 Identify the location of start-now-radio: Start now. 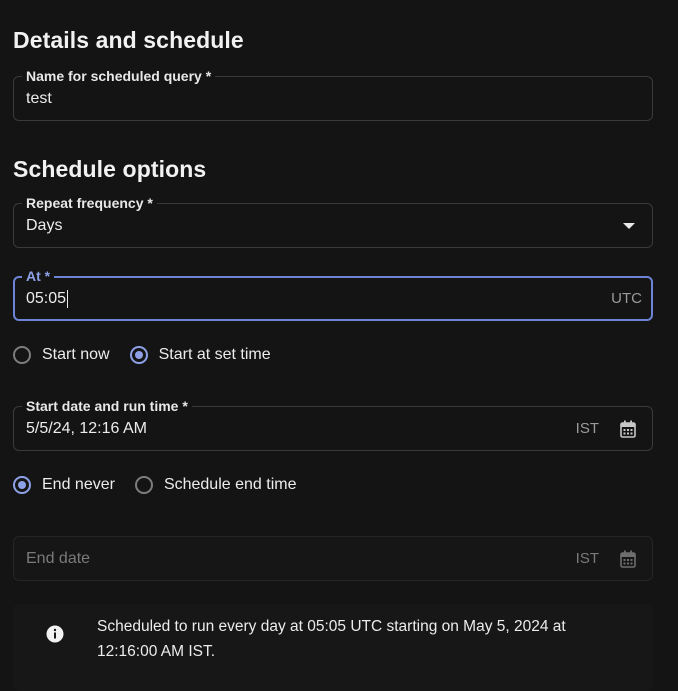
(61, 355).